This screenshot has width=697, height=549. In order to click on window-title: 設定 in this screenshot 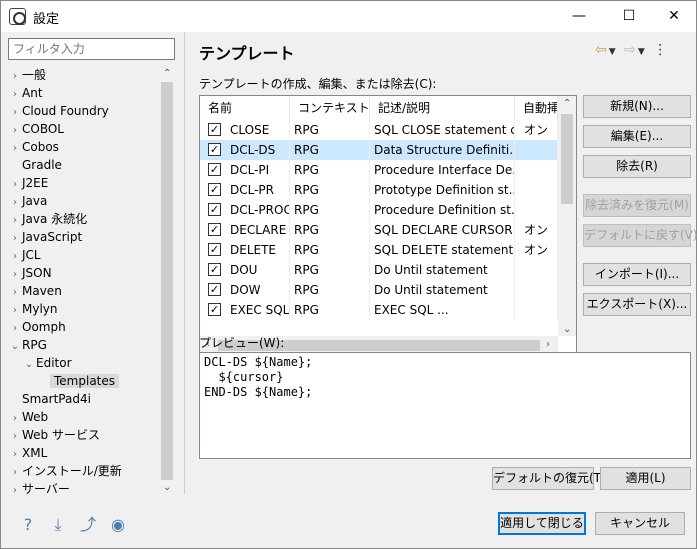, I will do `click(46, 19)`.